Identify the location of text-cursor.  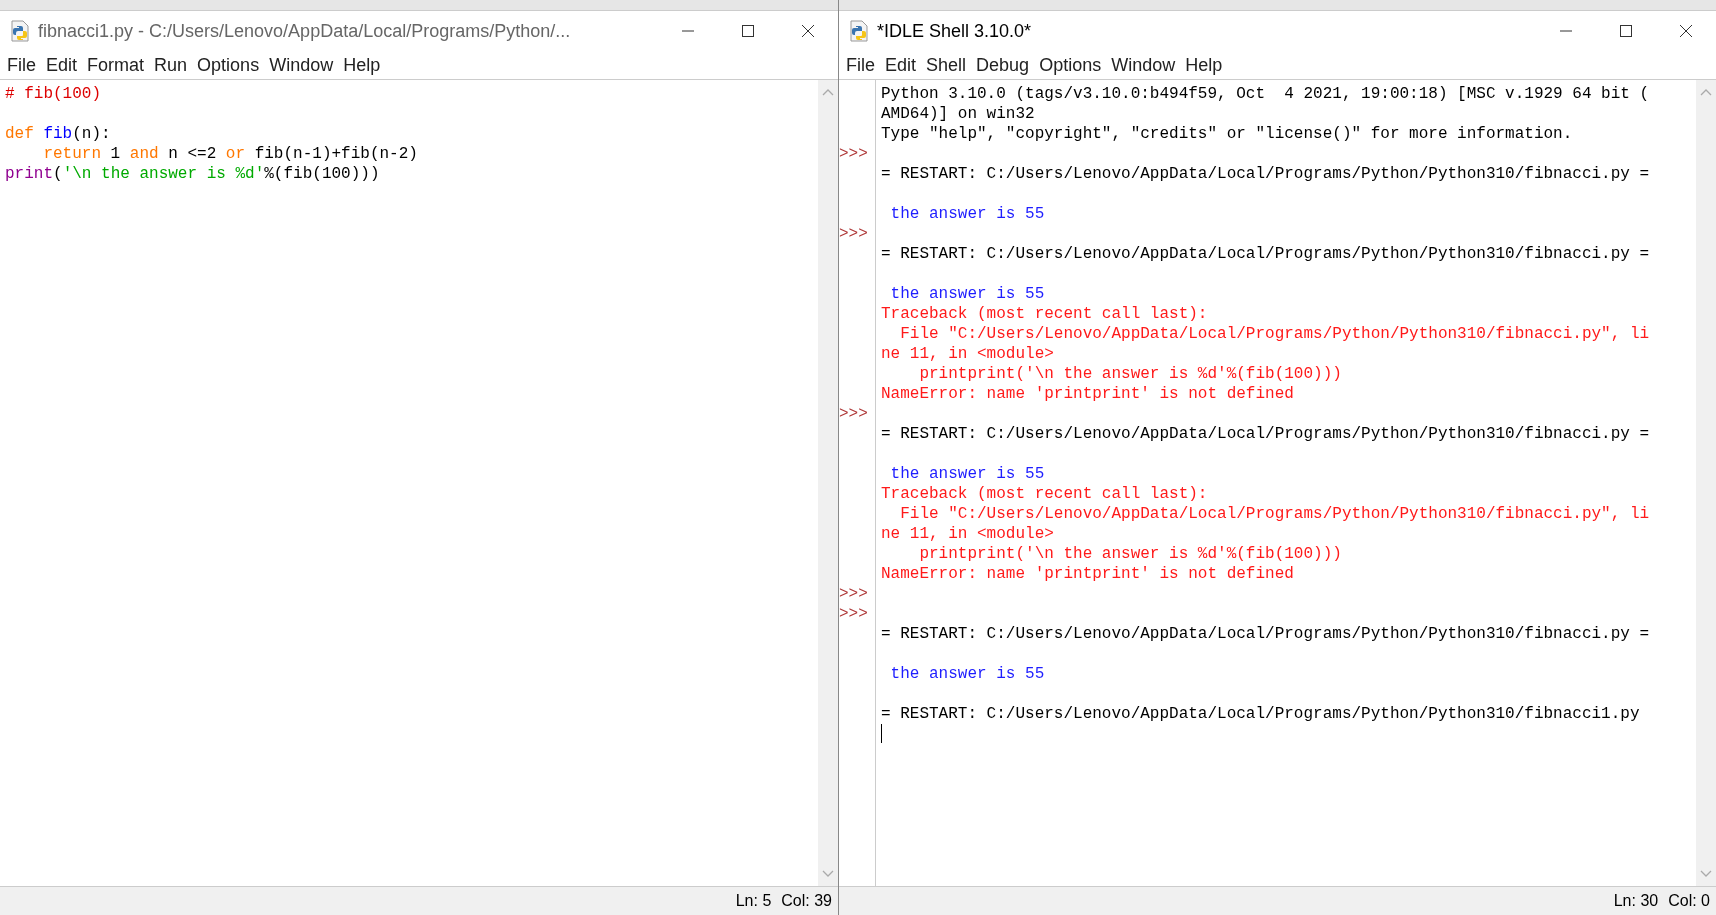
(881, 733).